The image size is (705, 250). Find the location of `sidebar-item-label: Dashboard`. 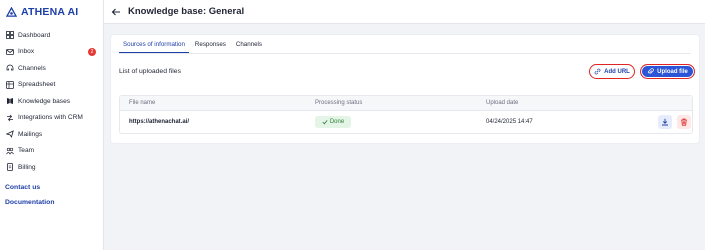

sidebar-item-label: Dashboard is located at coordinates (34, 35).